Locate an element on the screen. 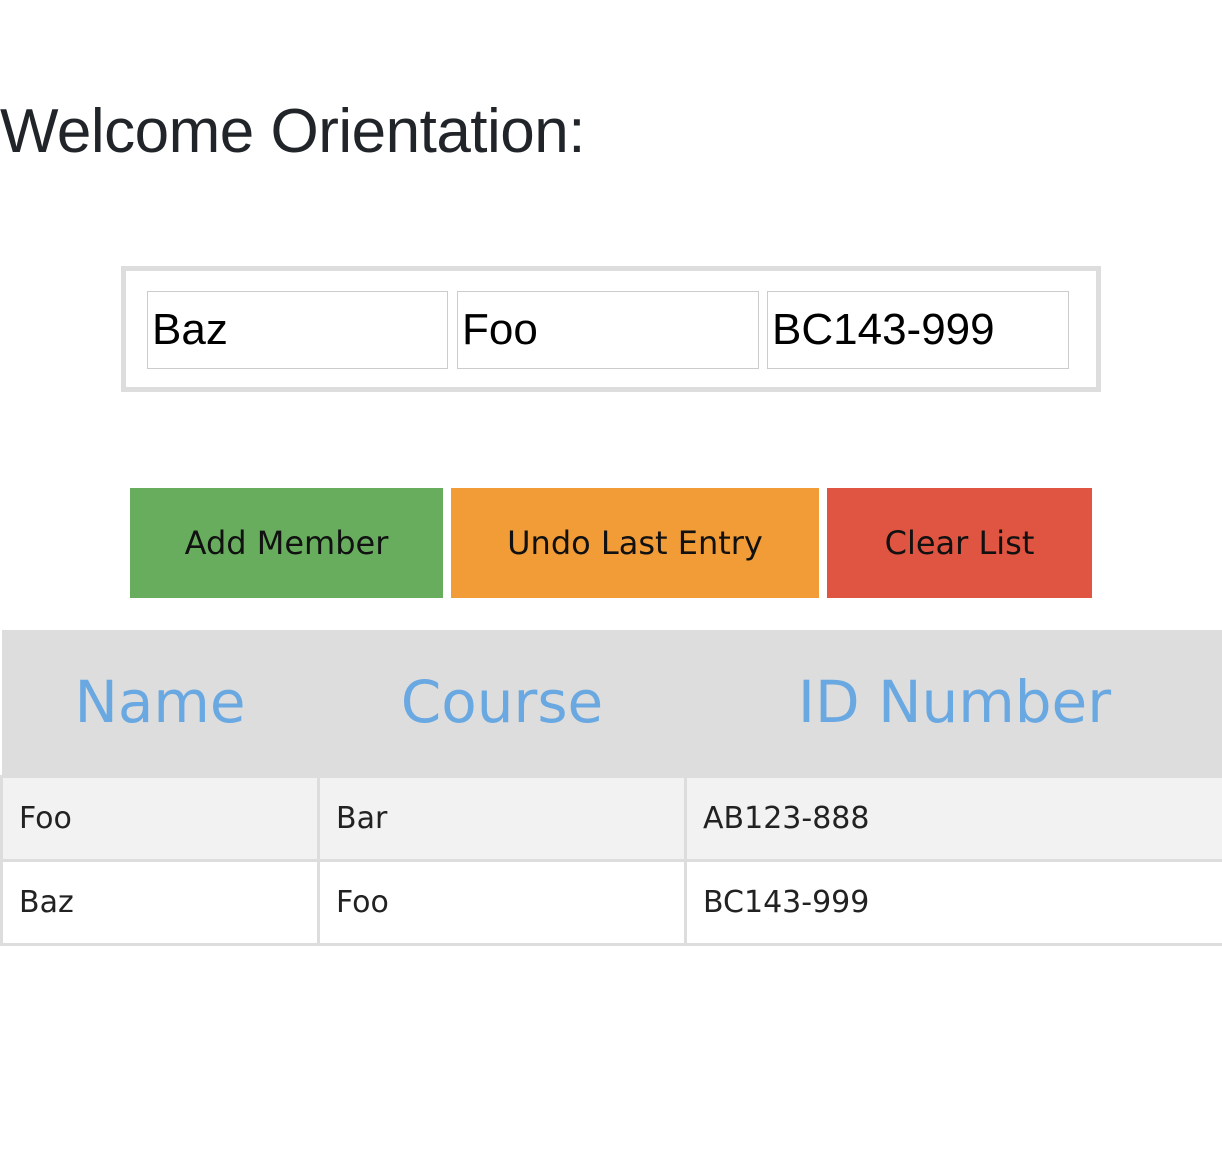  clear-list-button: Clear List is located at coordinates (959, 543).